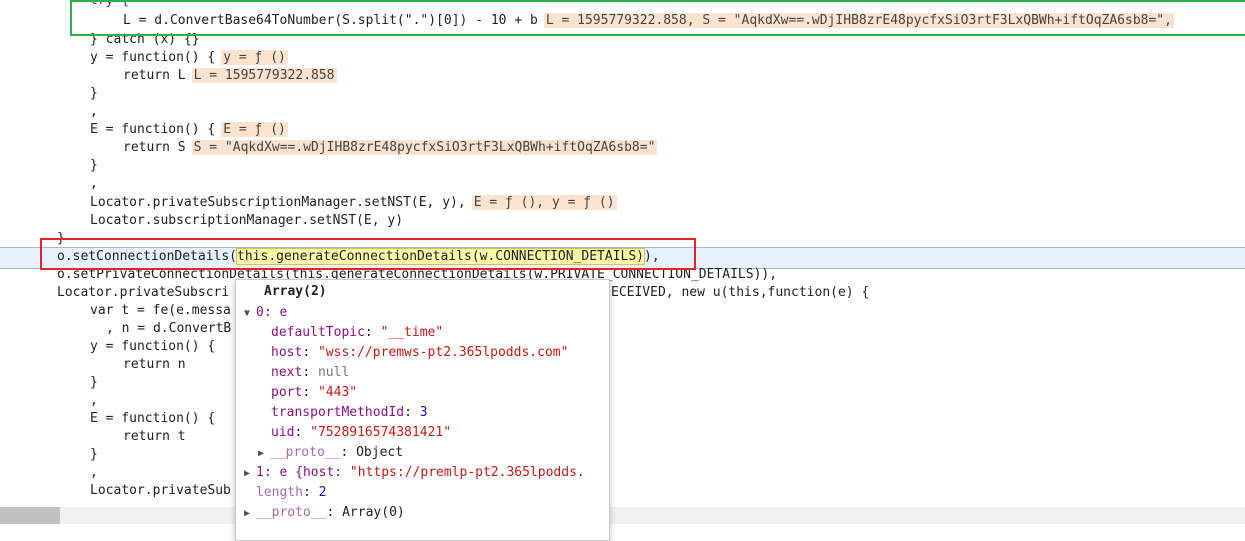 The image size is (1245, 541). Describe the element at coordinates (324, 513) in the screenshot. I see `tree-item-proto-array: ▶ __proto__: Array(0)` at that location.